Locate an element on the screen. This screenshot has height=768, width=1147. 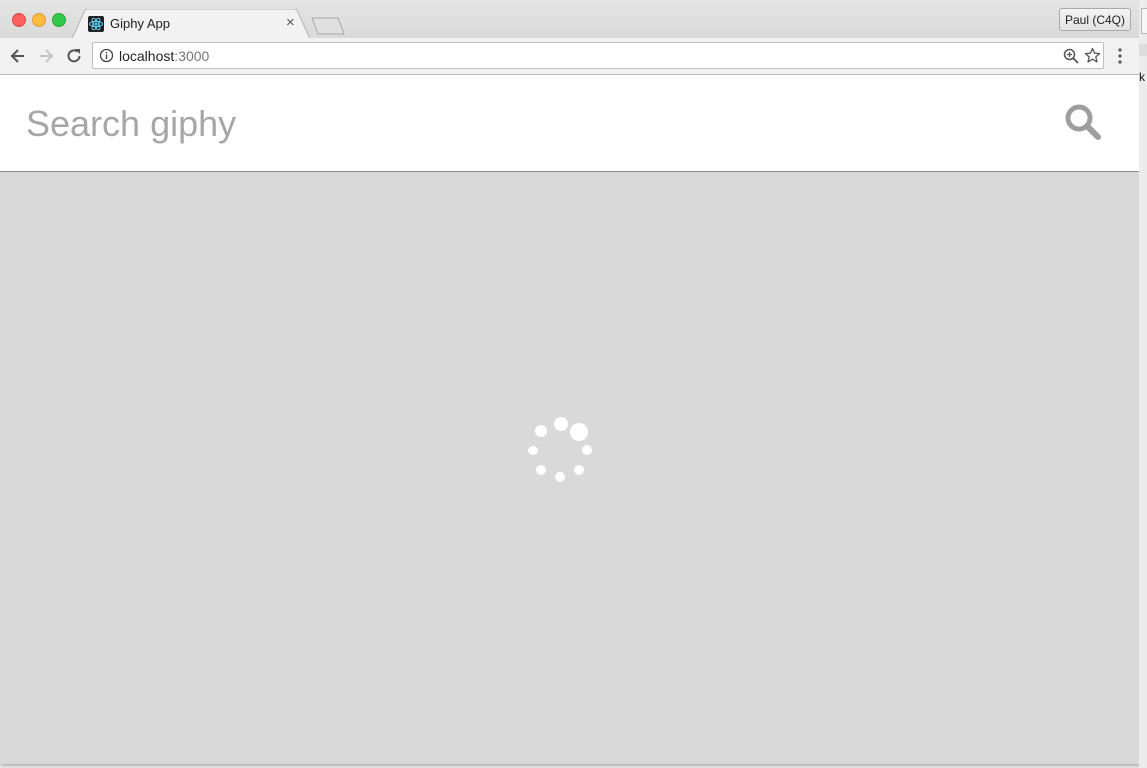
search-bar is located at coordinates (569, 123).